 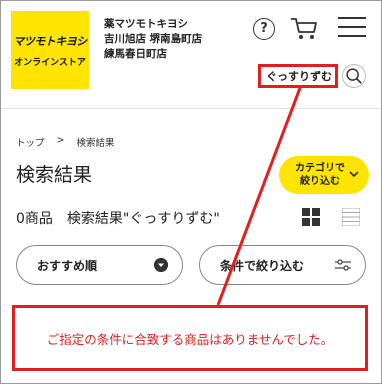 I want to click on store-line: 練馬春日町店, so click(x=135, y=54).